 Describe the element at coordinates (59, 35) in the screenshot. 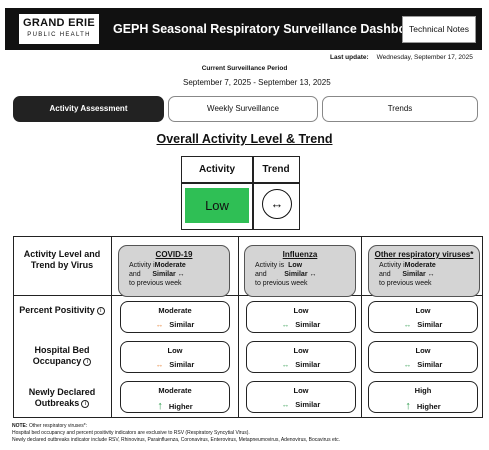

I see `logo-line2: PUBLIC HEALTH` at that location.